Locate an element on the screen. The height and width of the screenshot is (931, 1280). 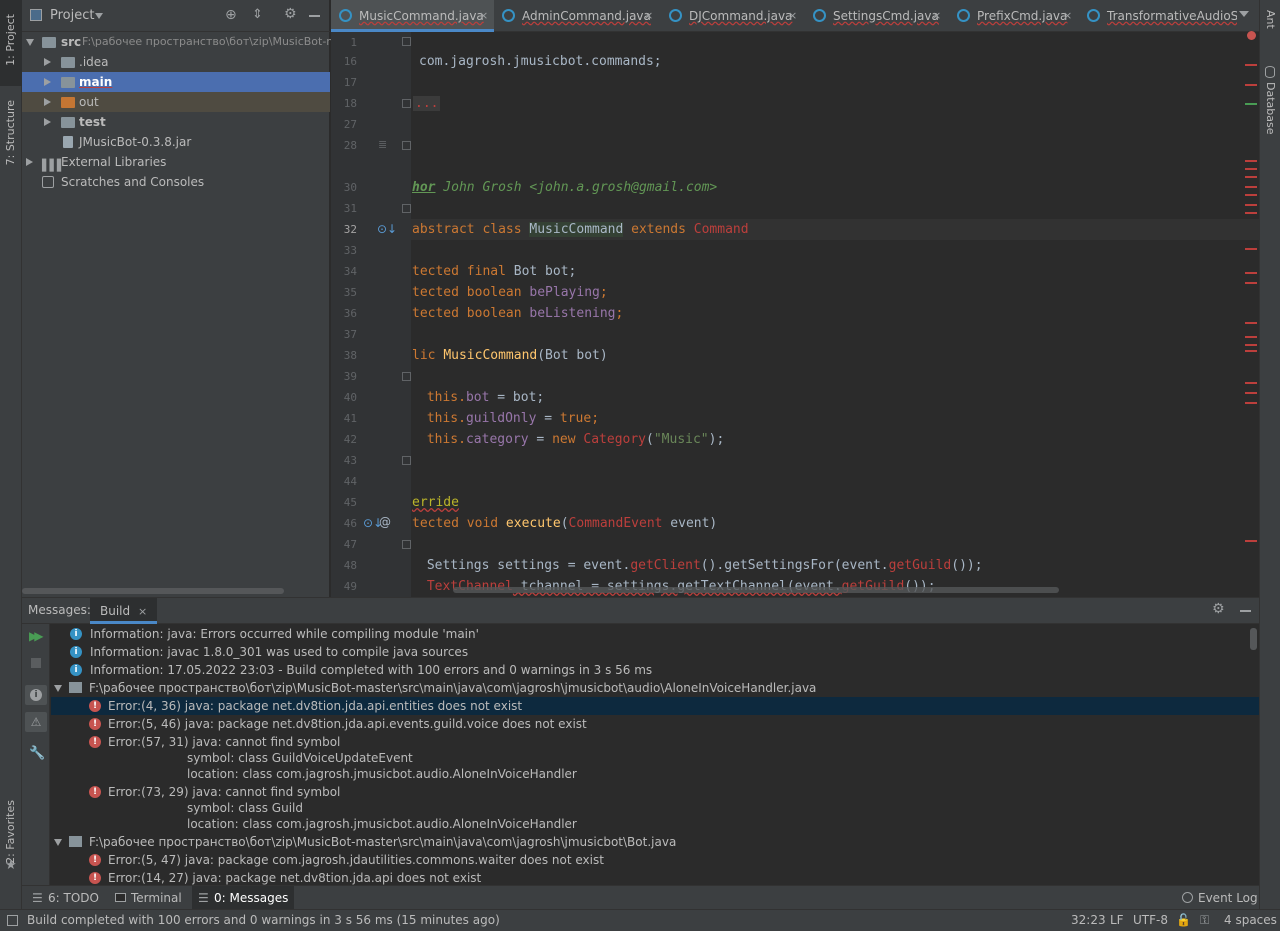
indent-setting: 4 spaces is located at coordinates (1250, 920).